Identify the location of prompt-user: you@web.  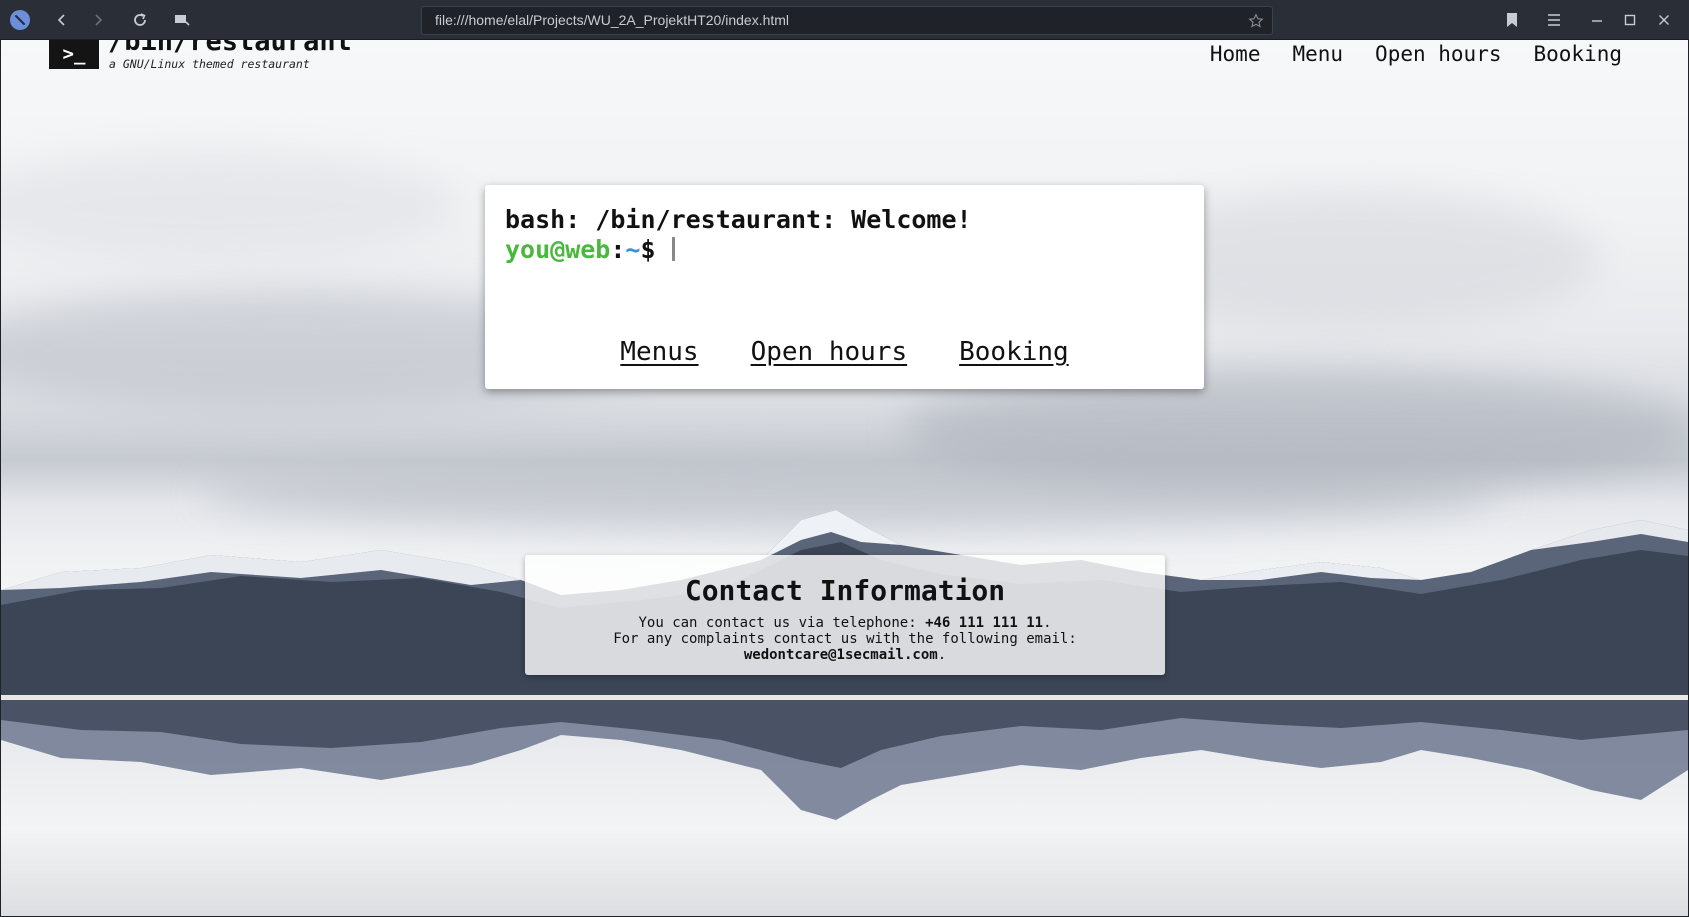
(558, 249).